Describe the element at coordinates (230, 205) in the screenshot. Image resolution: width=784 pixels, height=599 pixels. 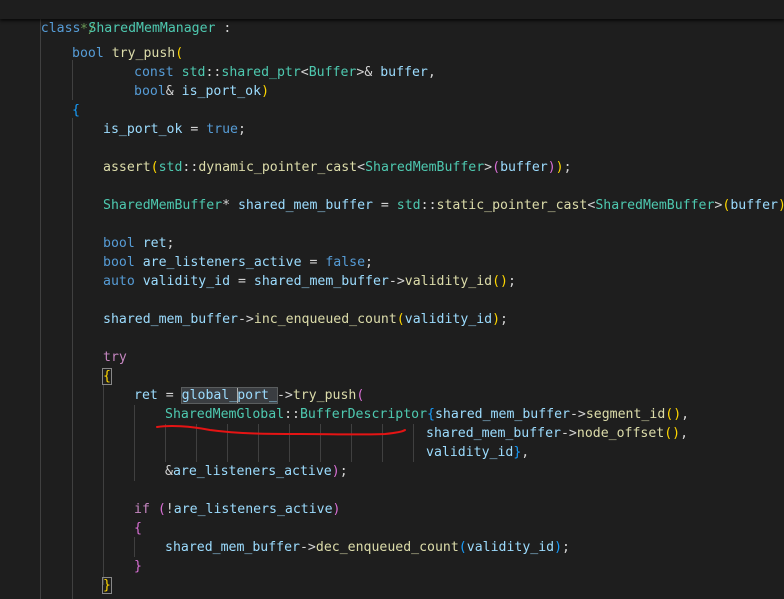
I see `code-token: *` at that location.